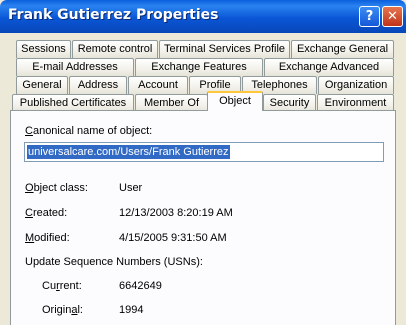 This screenshot has width=406, height=325. I want to click on tab-remote-control: Remote control, so click(115, 49).